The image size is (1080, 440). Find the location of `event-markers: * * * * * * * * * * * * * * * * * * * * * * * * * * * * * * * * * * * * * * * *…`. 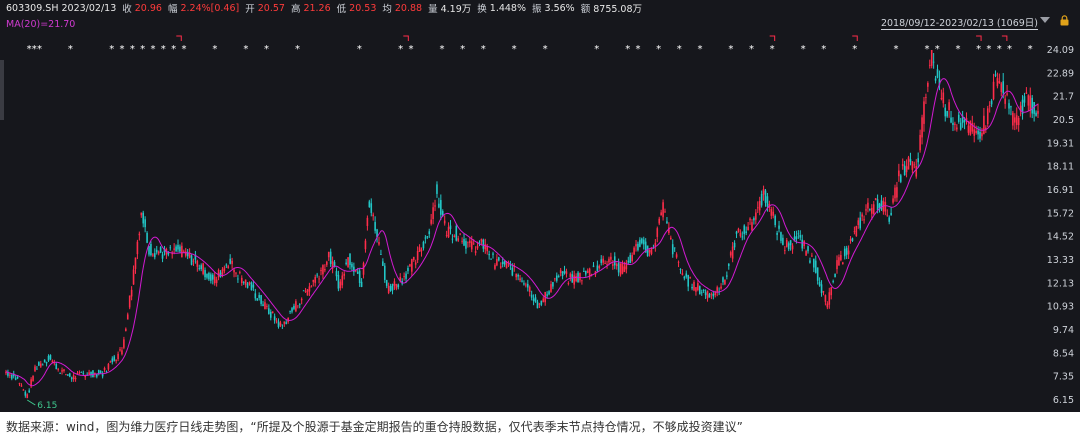

event-markers: * * * * * * * * * * * * * * * * * * * * * * * * * * * * * * * * * * * * * * * *… is located at coordinates (530, 45).